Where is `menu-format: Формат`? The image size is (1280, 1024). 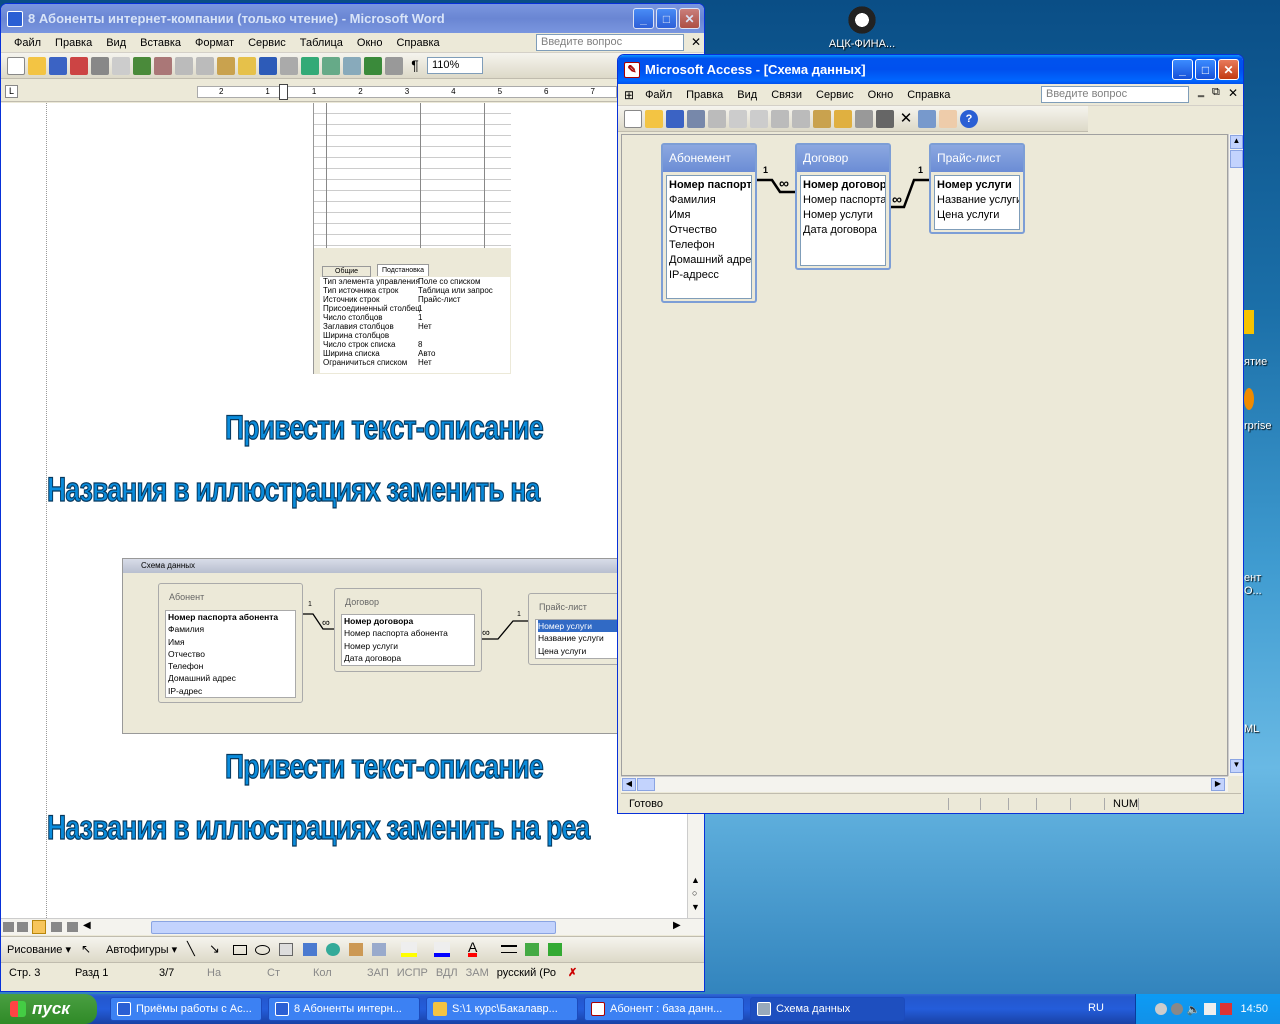
menu-format: Формат is located at coordinates (214, 43).